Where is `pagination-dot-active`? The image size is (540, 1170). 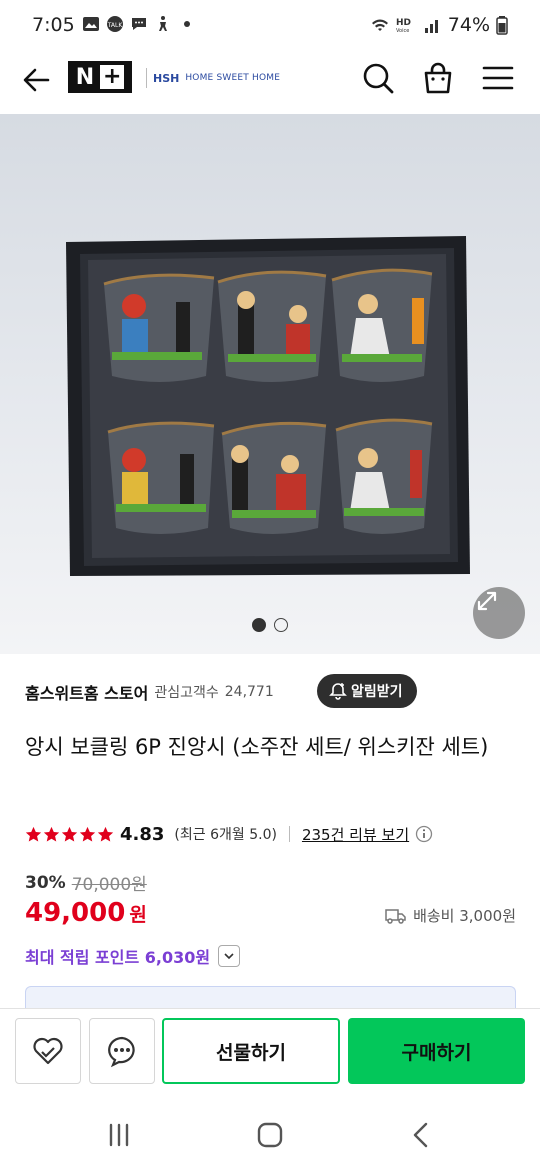
pagination-dot-active is located at coordinates (259, 625).